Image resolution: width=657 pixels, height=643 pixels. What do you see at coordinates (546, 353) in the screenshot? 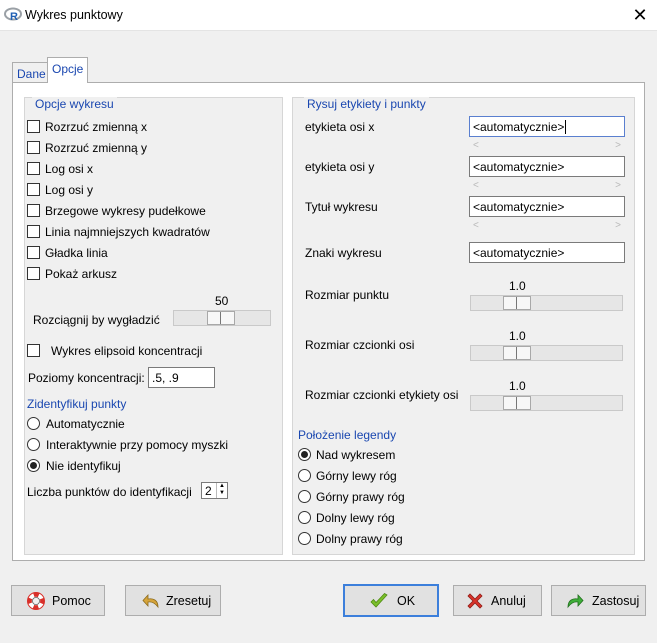
I see `axis-font-size-slider` at bounding box center [546, 353].